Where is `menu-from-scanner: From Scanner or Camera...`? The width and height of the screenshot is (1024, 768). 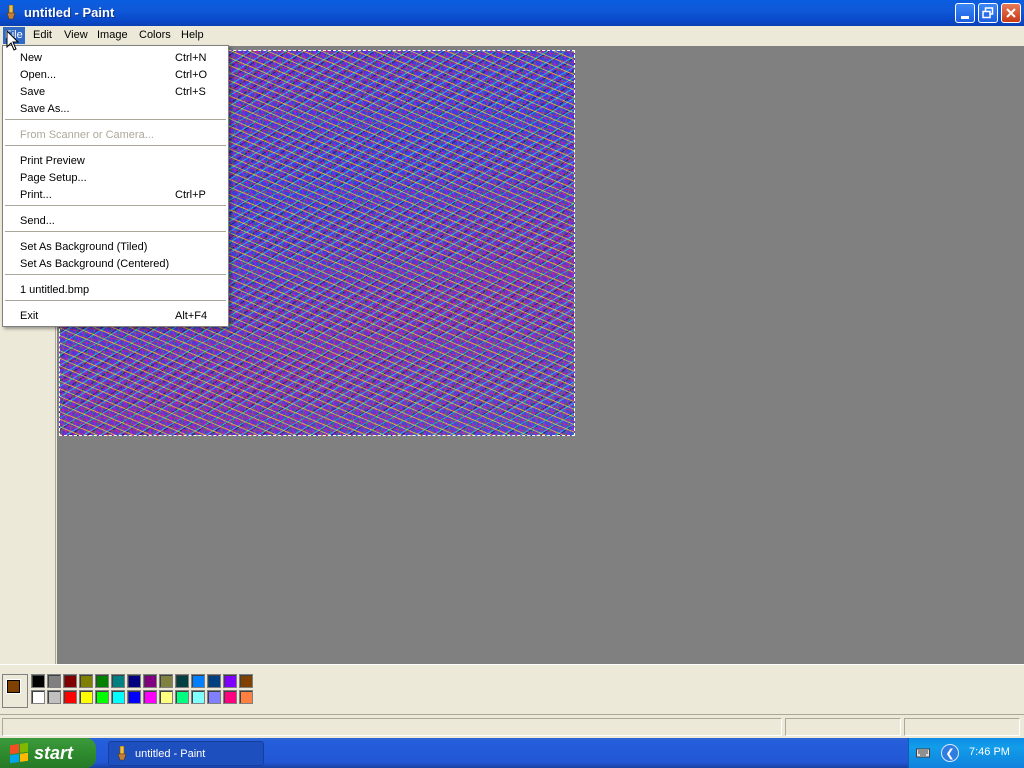 menu-from-scanner: From Scanner or Camera... is located at coordinates (115, 134).